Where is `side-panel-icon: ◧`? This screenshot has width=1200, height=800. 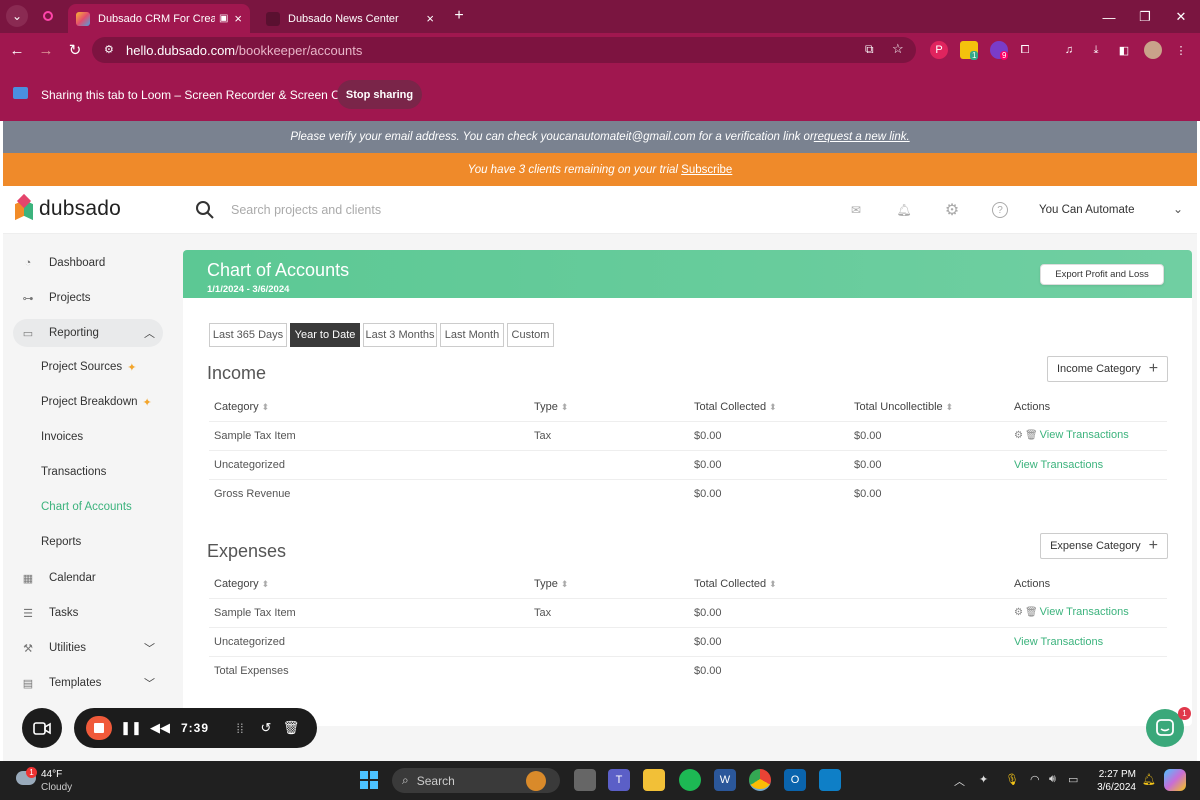
side-panel-icon: ◧ is located at coordinates (1124, 50).